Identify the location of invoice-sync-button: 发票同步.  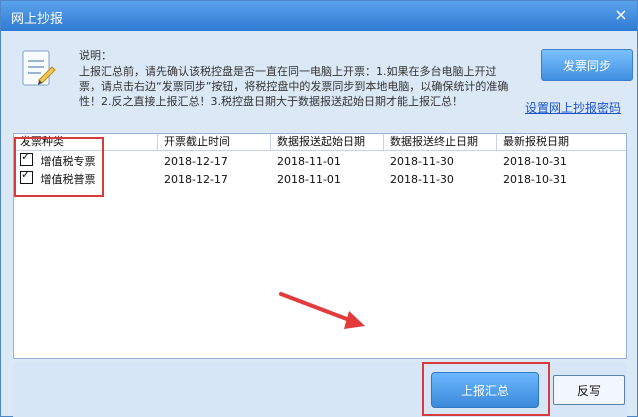
(587, 65).